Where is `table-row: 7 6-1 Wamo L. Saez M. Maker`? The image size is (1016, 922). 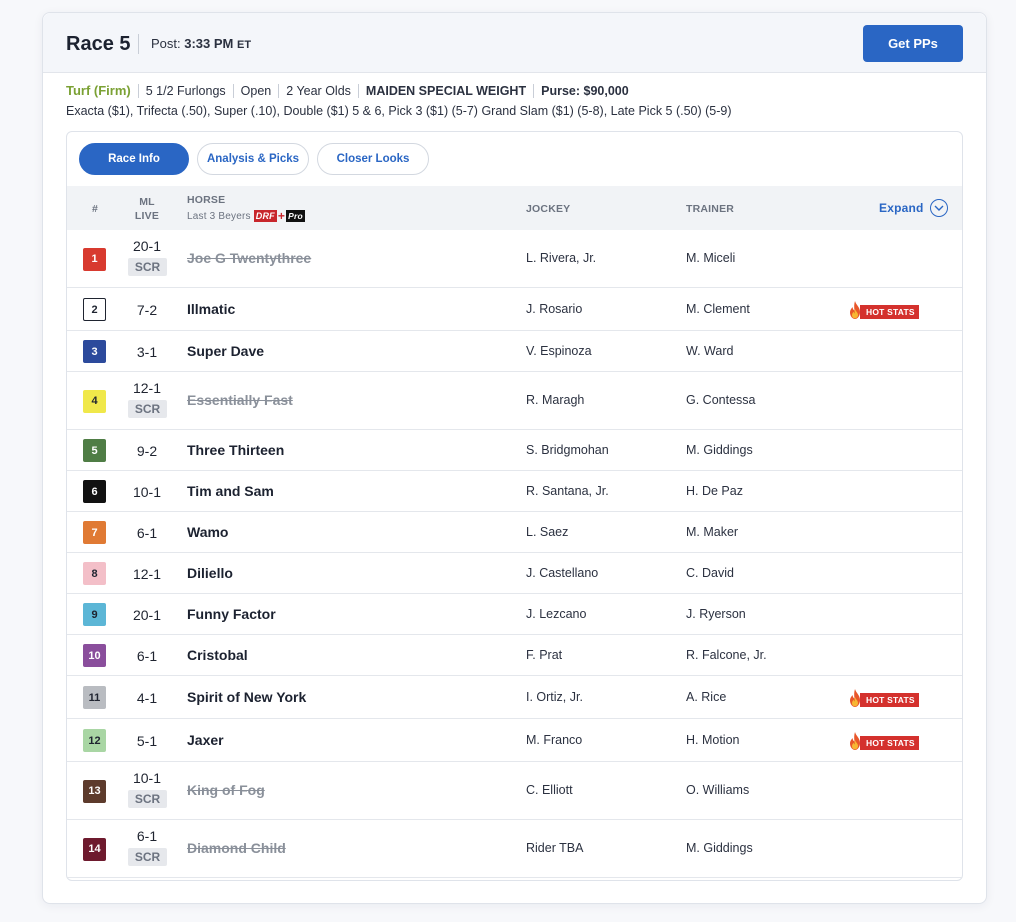 table-row: 7 6-1 Wamo L. Saez M. Maker is located at coordinates (514, 532).